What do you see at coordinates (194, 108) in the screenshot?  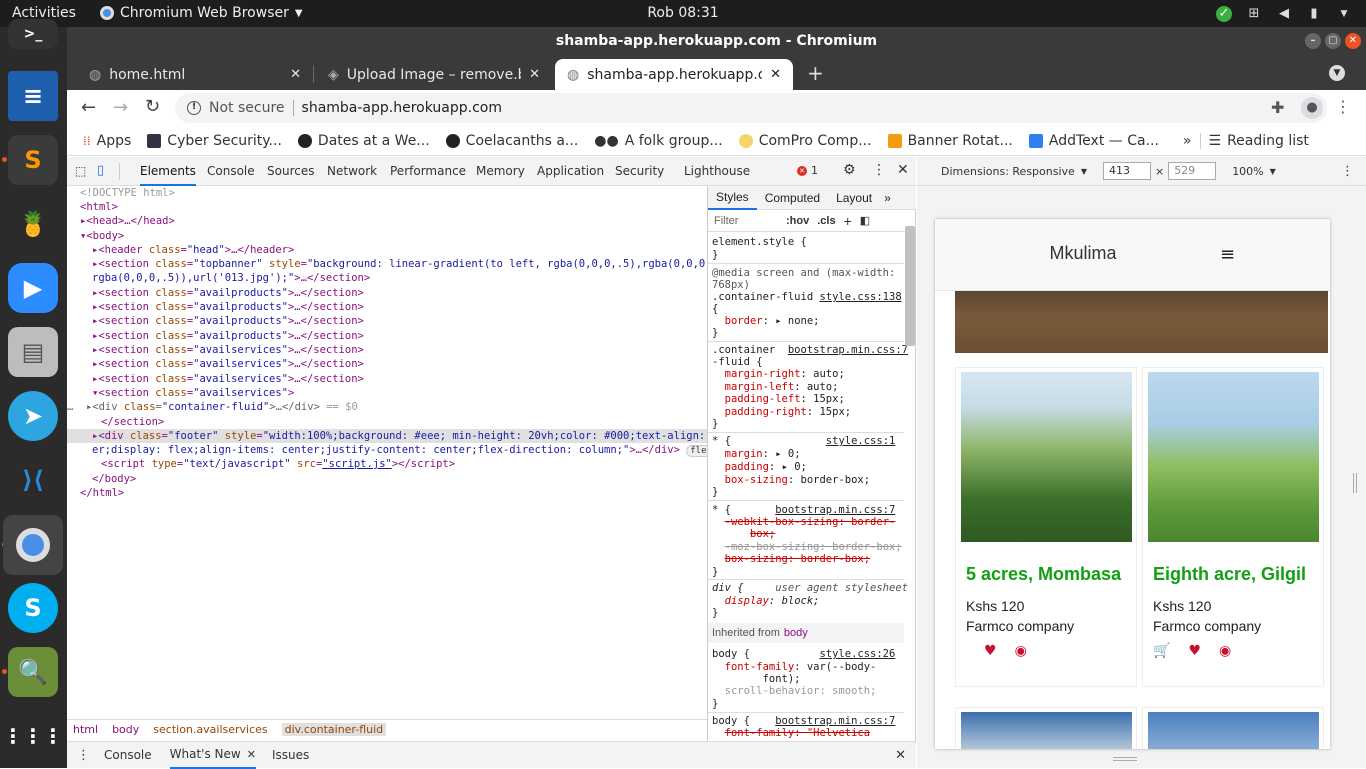 I see `info-icon: !` at bounding box center [194, 108].